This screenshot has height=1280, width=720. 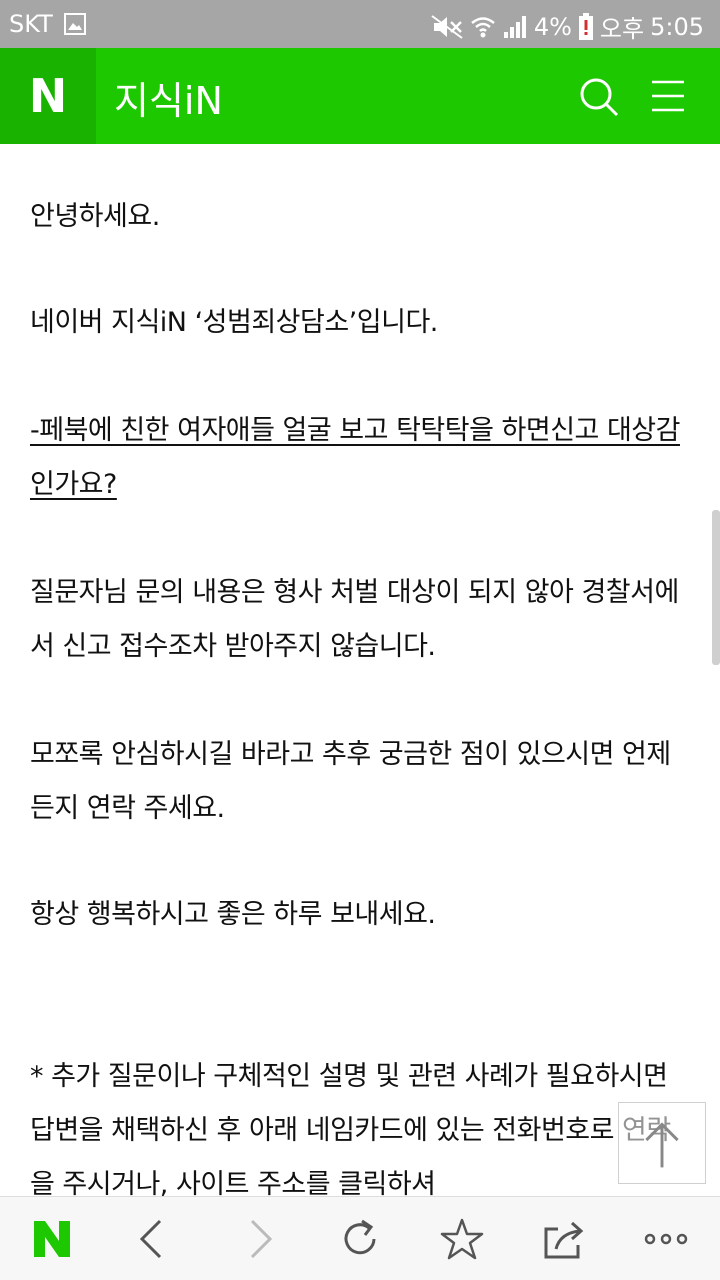 What do you see at coordinates (483, 26) in the screenshot?
I see `wifi-icon` at bounding box center [483, 26].